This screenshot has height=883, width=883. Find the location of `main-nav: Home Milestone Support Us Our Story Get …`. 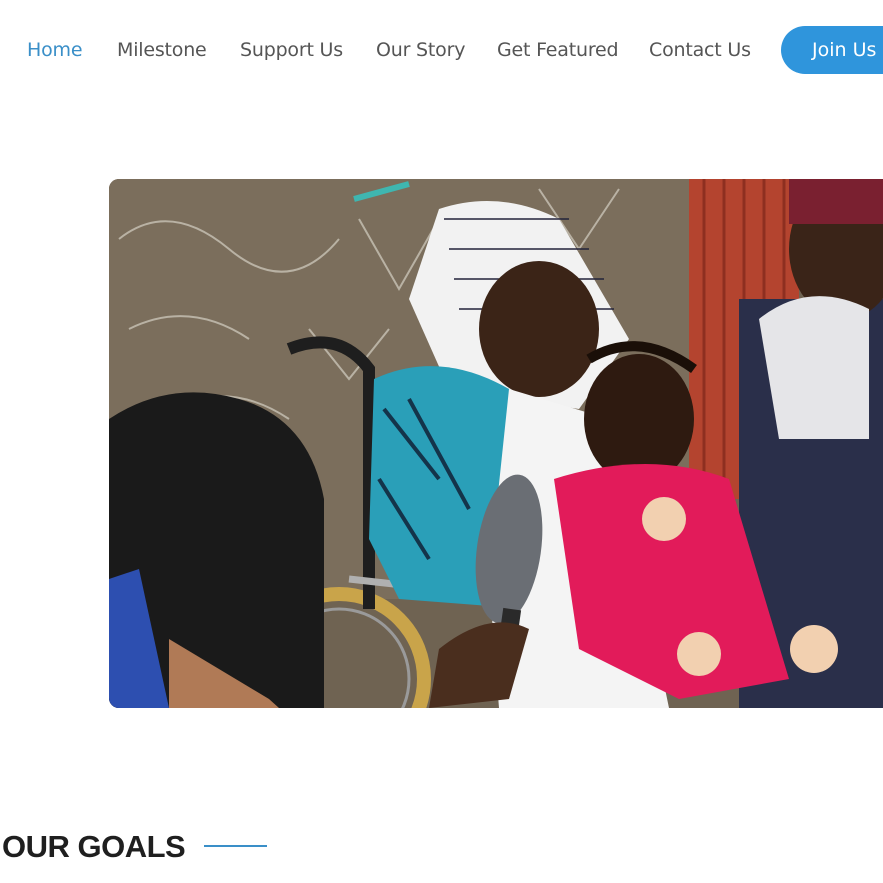

main-nav: Home Milestone Support Us Our Story Get … is located at coordinates (441, 50).